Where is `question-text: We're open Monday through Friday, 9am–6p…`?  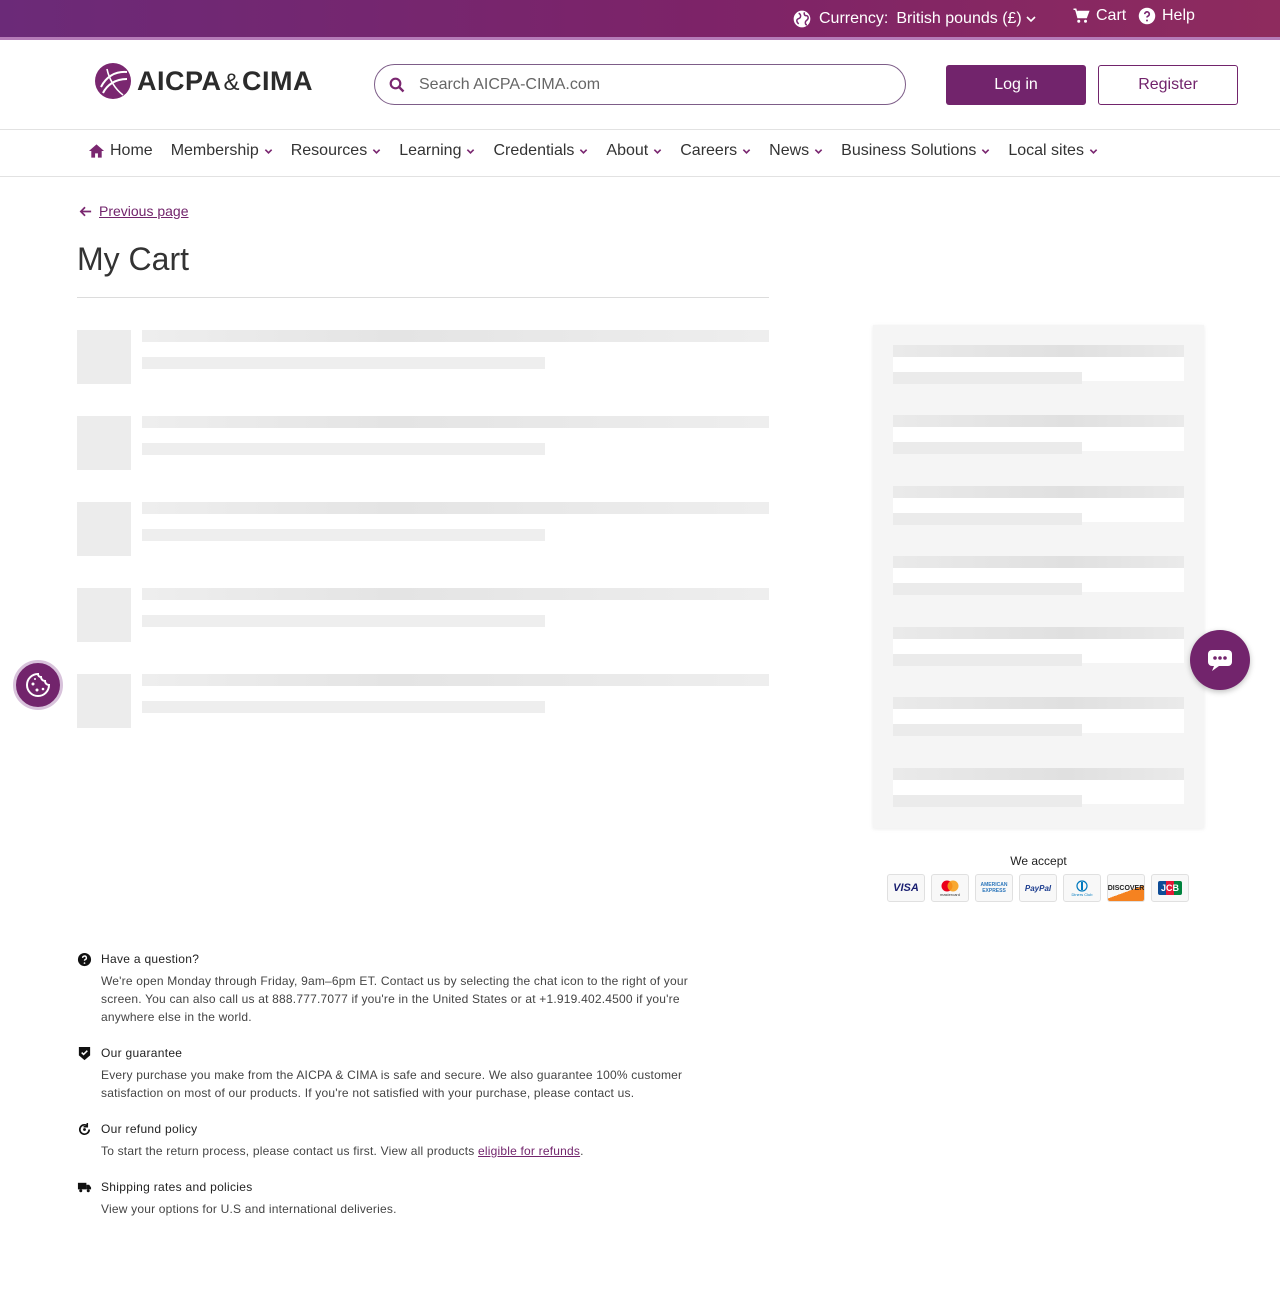
question-text: We're open Monday through Friday, 9am–6p… is located at coordinates (394, 999).